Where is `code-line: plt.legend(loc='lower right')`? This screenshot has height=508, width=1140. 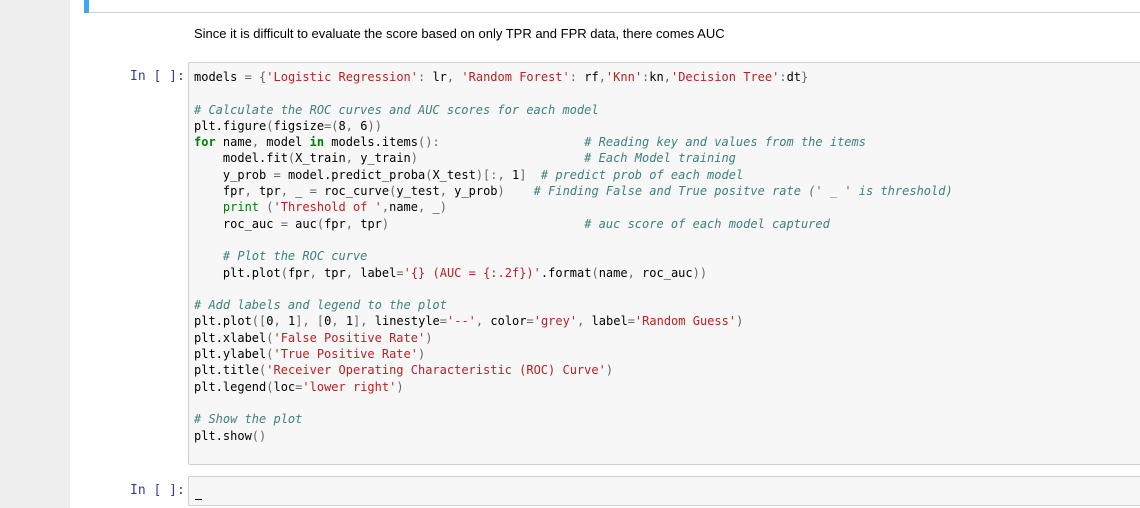 code-line: plt.legend(loc='lower right') is located at coordinates (299, 386).